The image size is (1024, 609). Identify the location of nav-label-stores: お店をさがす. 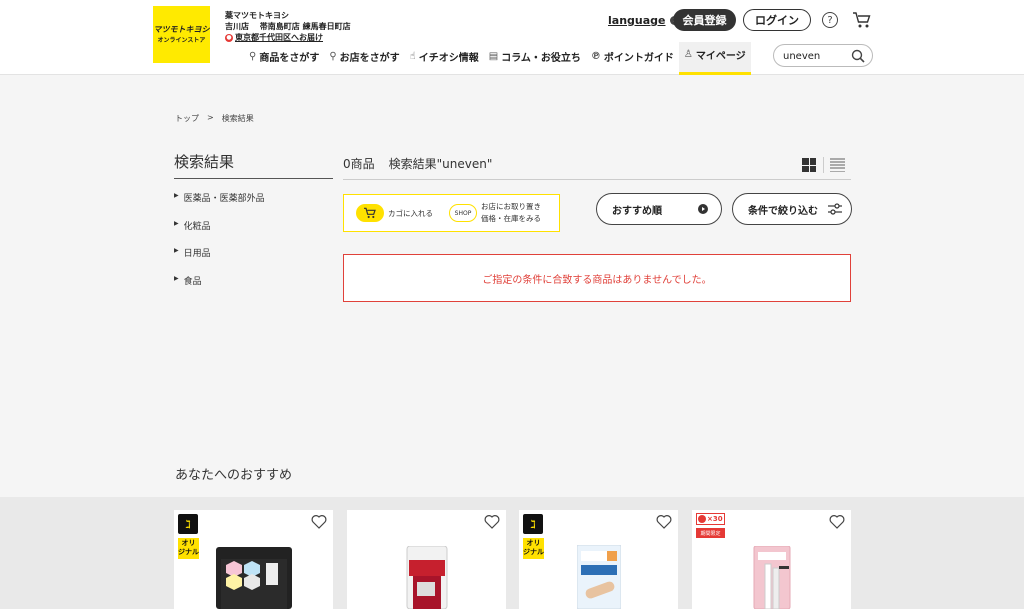
(369, 58).